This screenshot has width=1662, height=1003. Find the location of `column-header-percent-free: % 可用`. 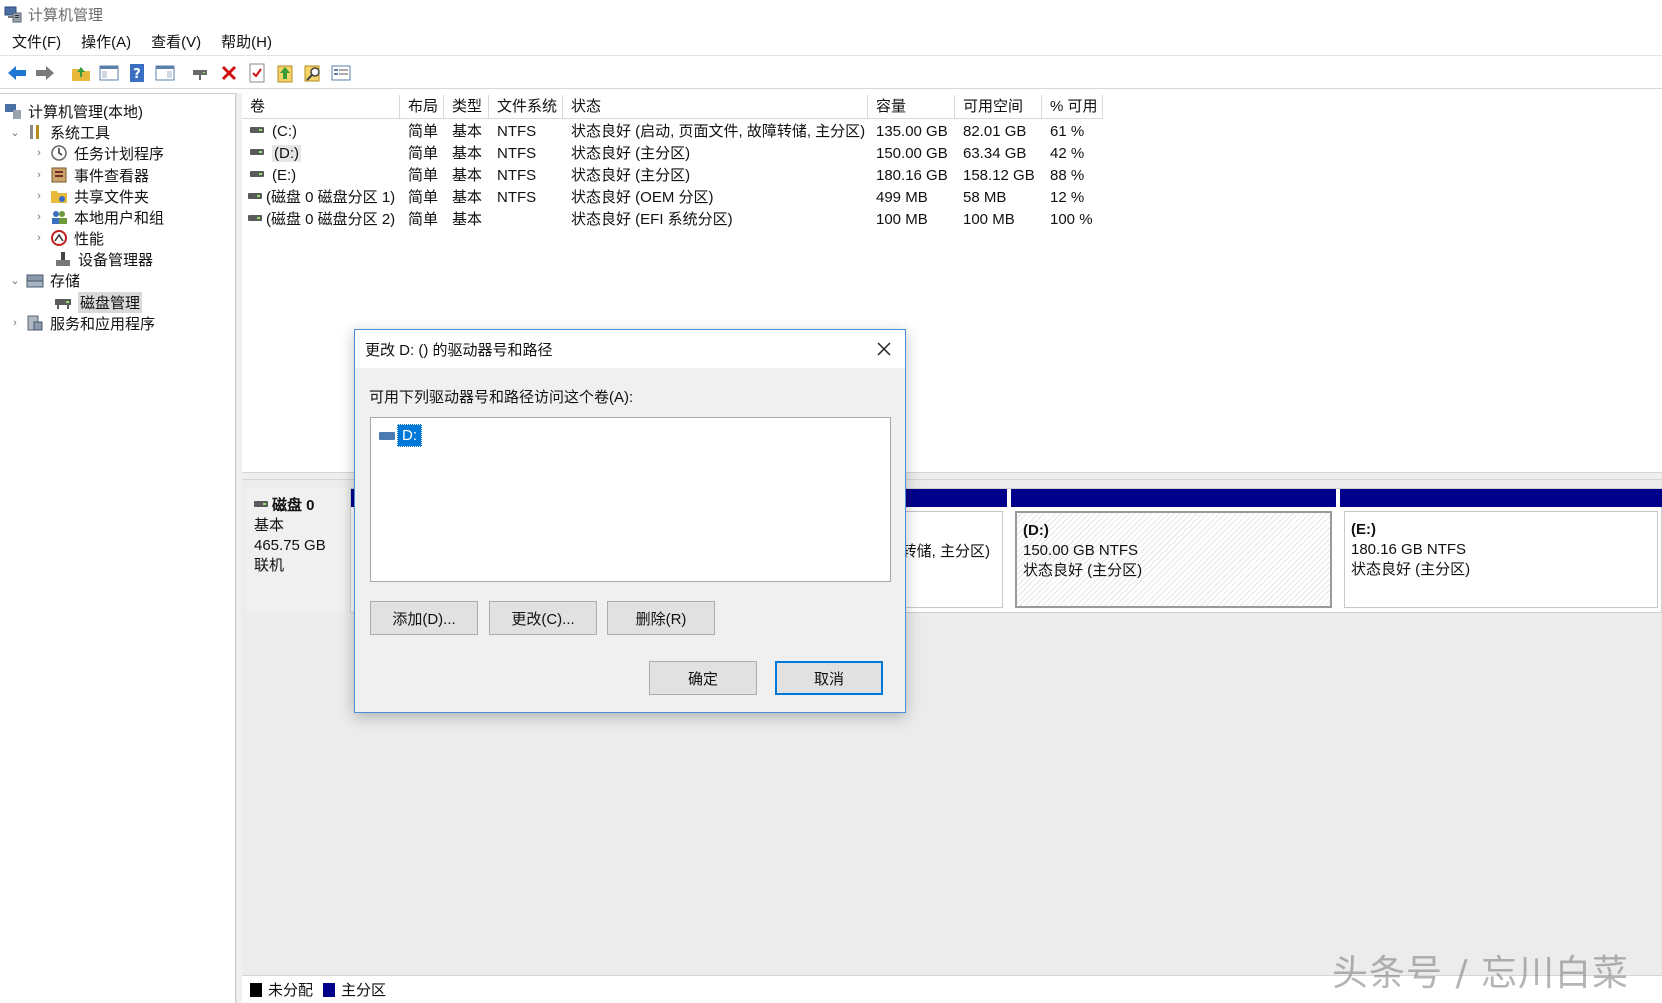

column-header-percent-free: % 可用 is located at coordinates (1072, 107).